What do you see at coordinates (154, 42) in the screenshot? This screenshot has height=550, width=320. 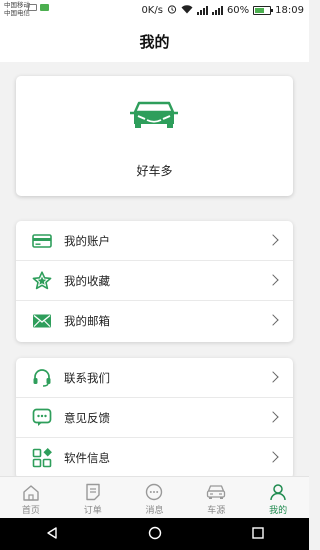 I see `page-title: 我的` at bounding box center [154, 42].